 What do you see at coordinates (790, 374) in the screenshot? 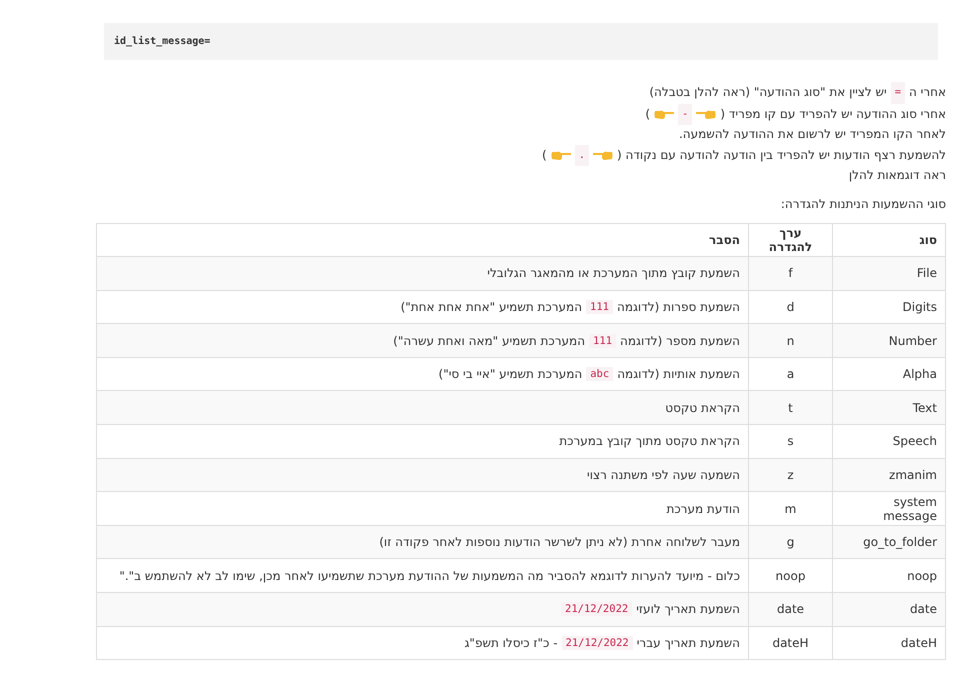
I see `table-cell: a` at bounding box center [790, 374].